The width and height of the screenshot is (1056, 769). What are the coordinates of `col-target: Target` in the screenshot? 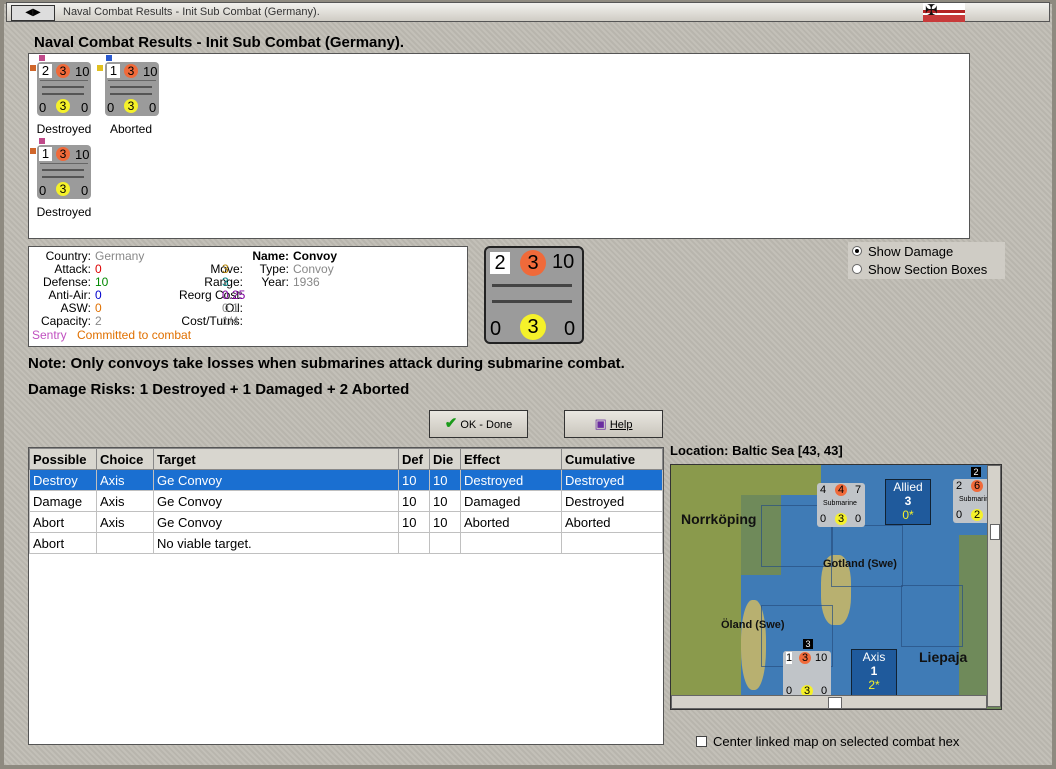 It's located at (276, 459).